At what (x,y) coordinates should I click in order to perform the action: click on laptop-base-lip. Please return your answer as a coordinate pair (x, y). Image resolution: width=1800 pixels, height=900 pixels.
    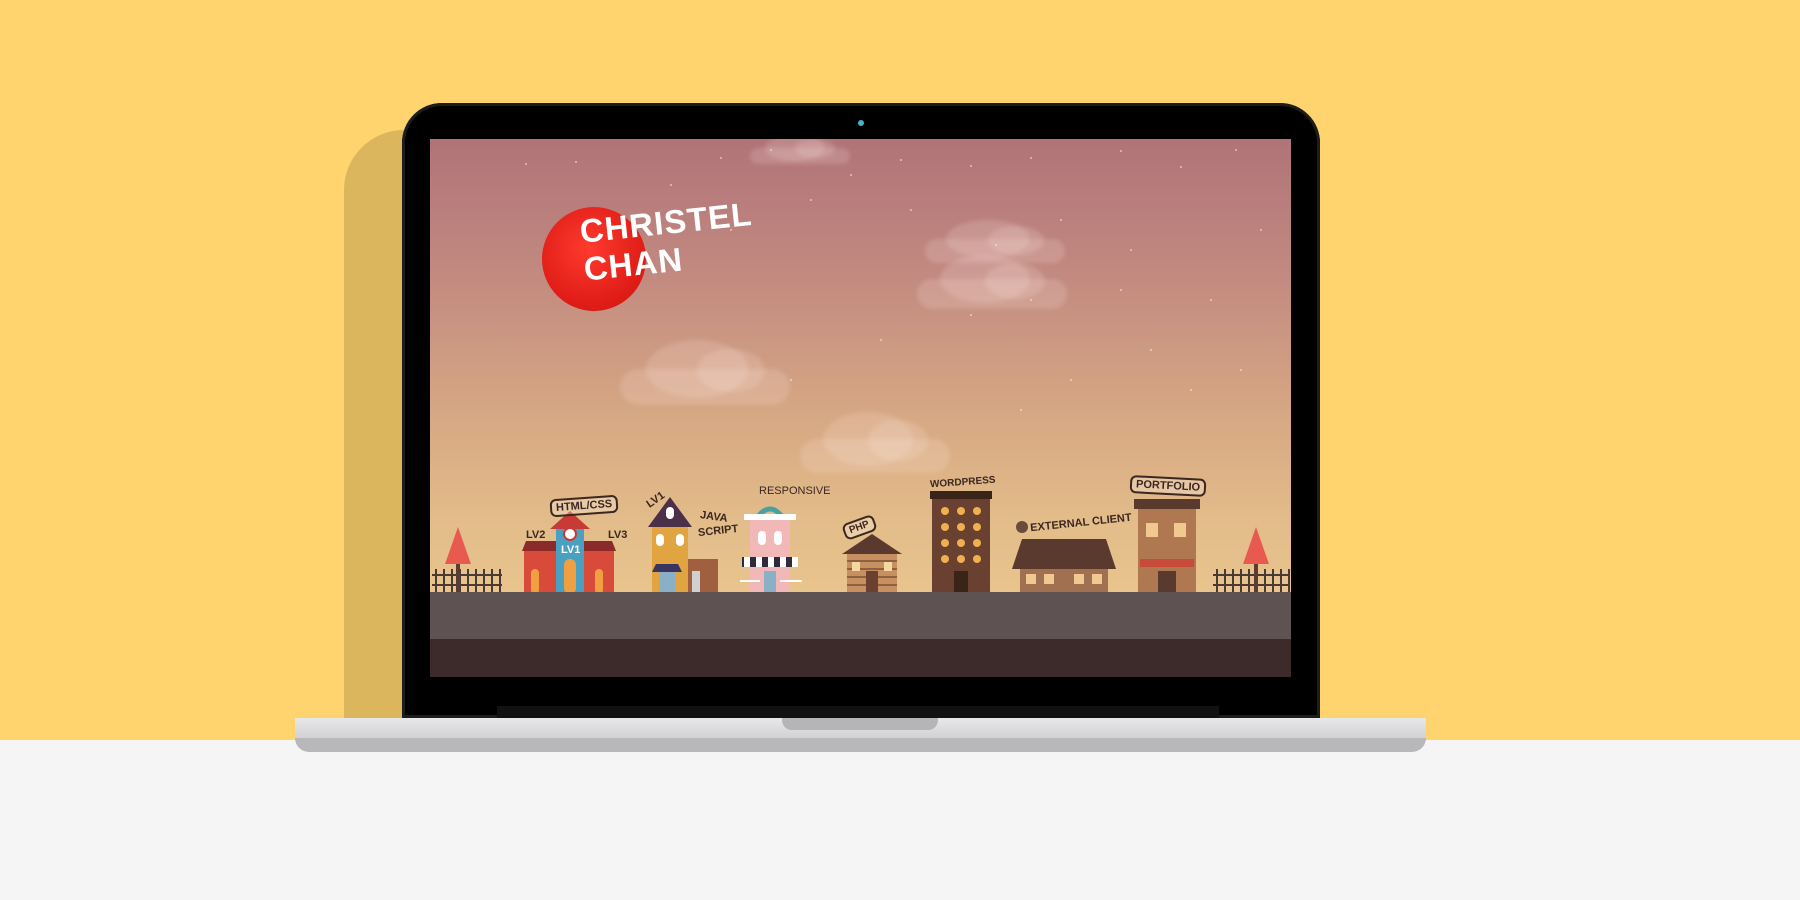
    Looking at the image, I should click on (860, 745).